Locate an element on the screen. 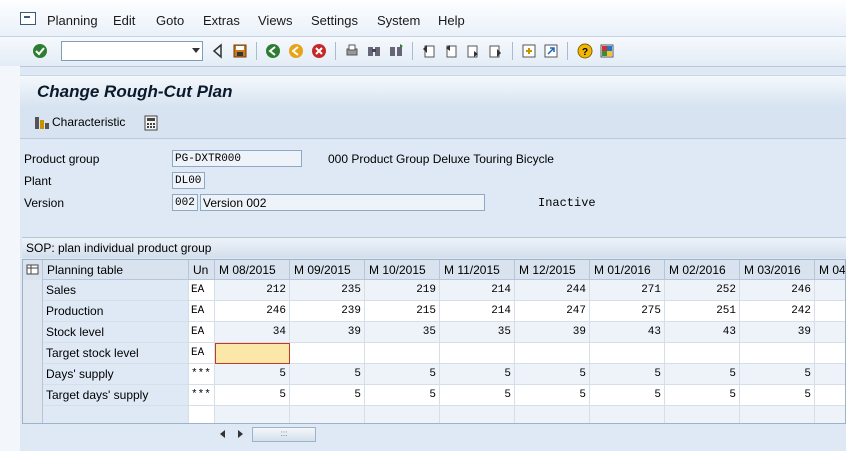 Image resolution: width=846 pixels, height=451 pixels. save-icon is located at coordinates (240, 51).